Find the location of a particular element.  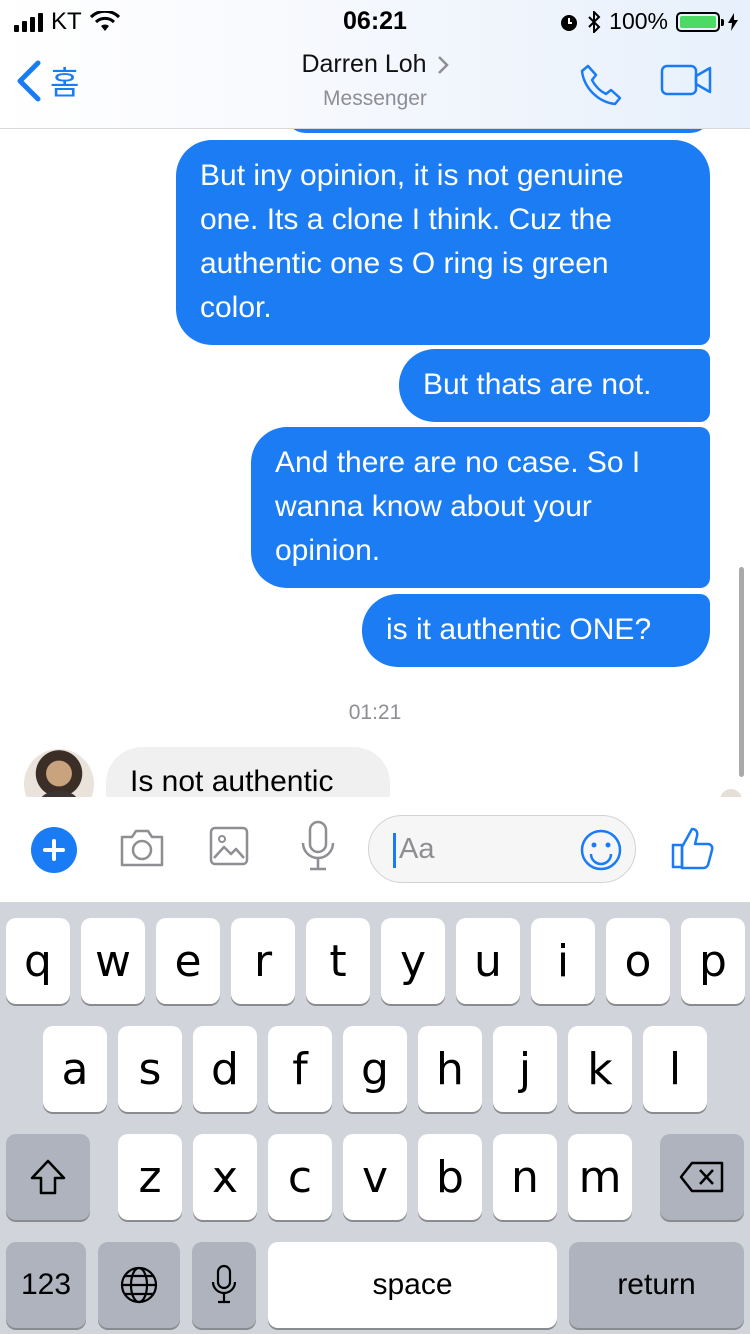

key-d: d is located at coordinates (225, 1069).